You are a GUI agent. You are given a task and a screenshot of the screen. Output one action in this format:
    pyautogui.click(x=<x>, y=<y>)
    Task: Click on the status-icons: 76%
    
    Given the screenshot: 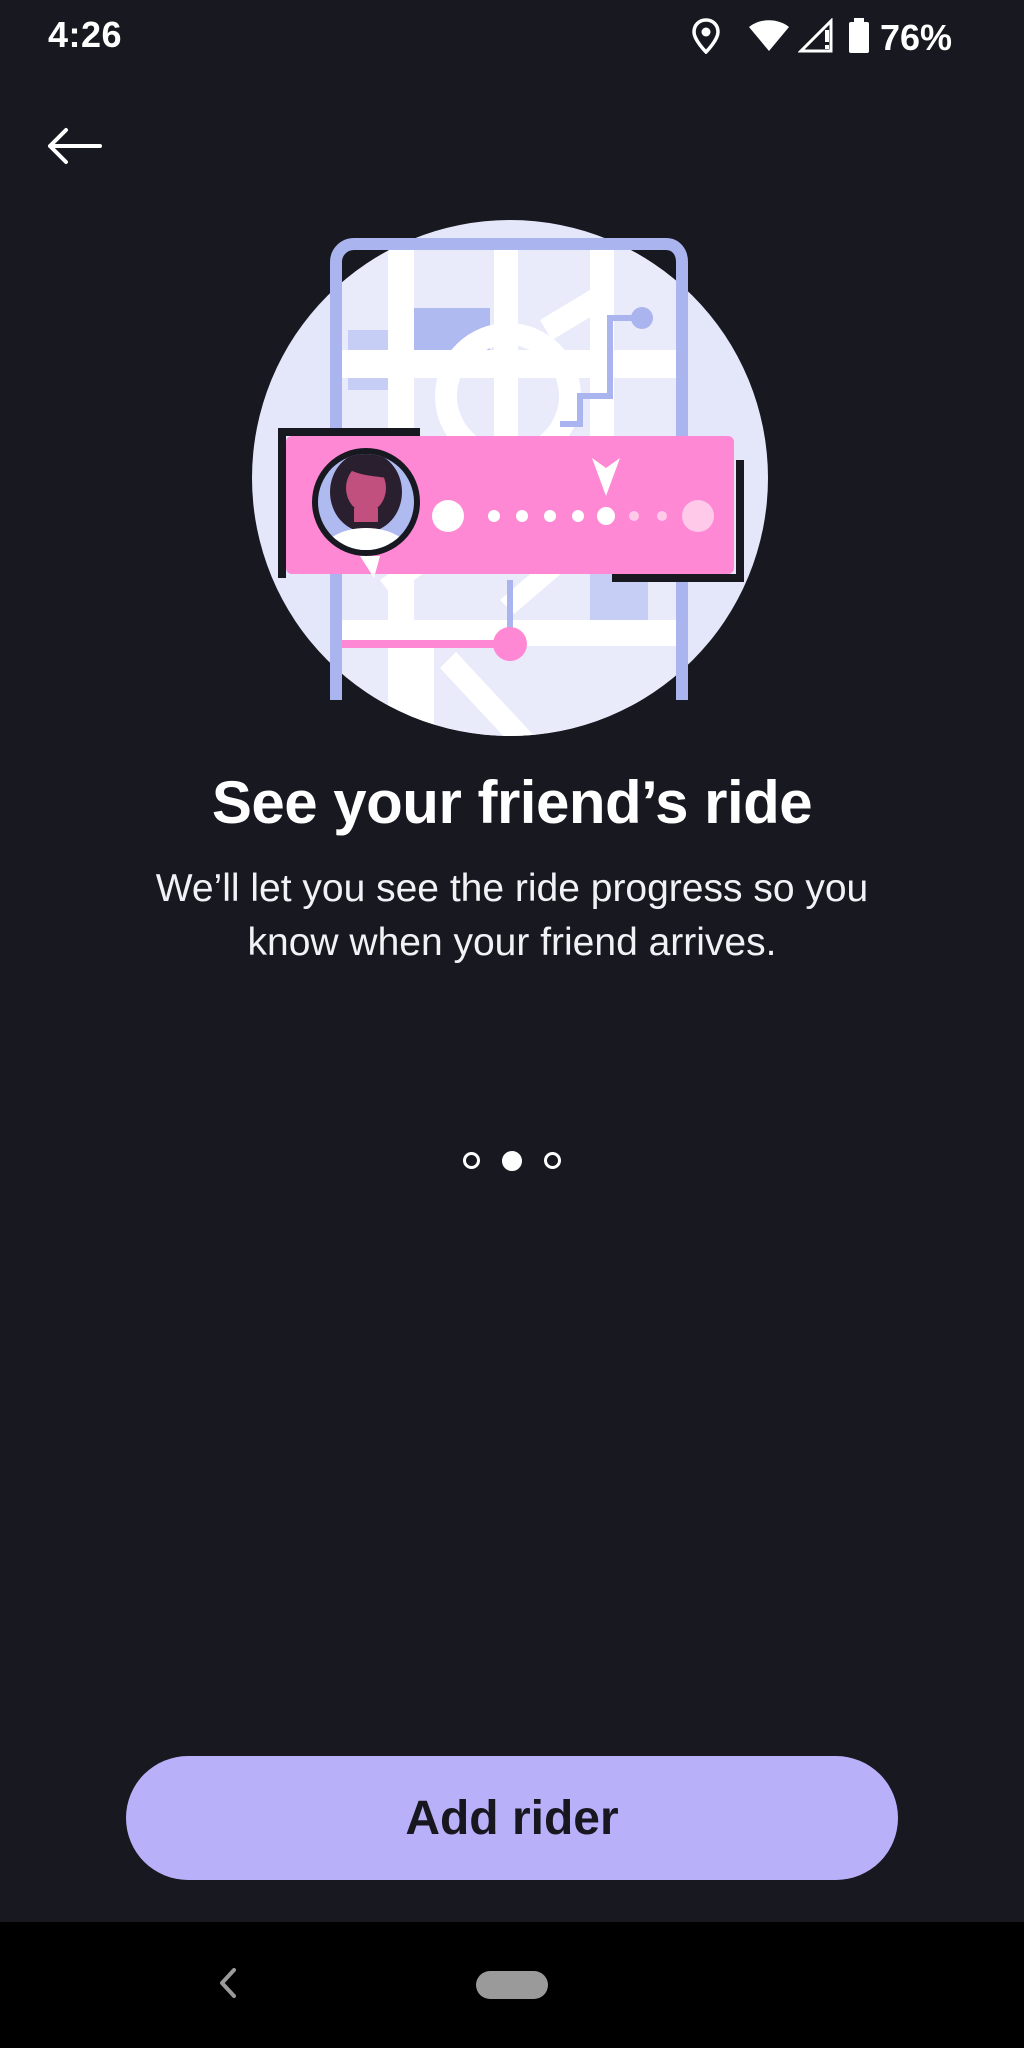 What is the action you would take?
    pyautogui.click(x=822, y=38)
    